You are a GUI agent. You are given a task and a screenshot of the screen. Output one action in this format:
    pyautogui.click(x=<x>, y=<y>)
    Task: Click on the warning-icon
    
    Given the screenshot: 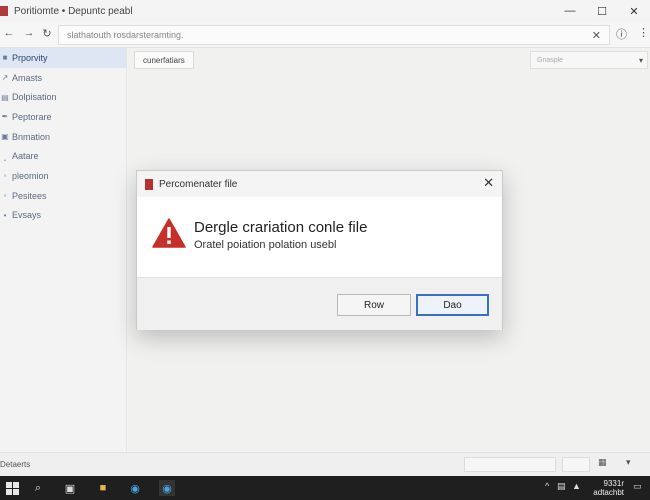 What is the action you would take?
    pyautogui.click(x=169, y=234)
    